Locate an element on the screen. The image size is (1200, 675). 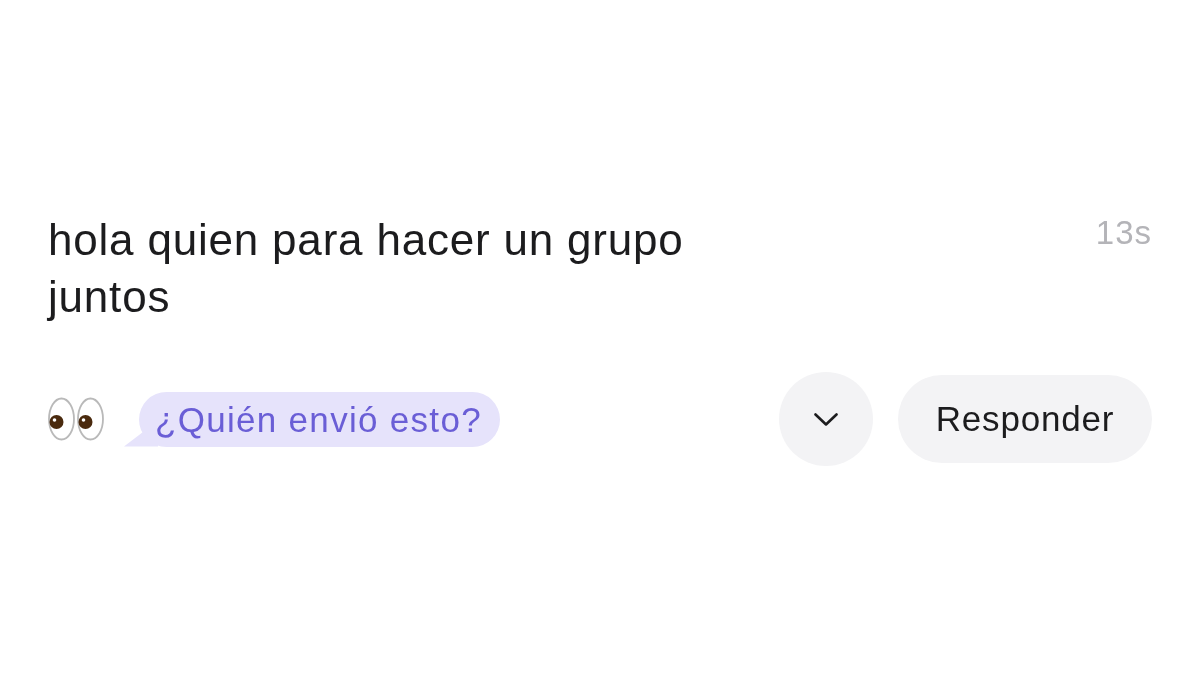
eyes-icon is located at coordinates (76, 419).